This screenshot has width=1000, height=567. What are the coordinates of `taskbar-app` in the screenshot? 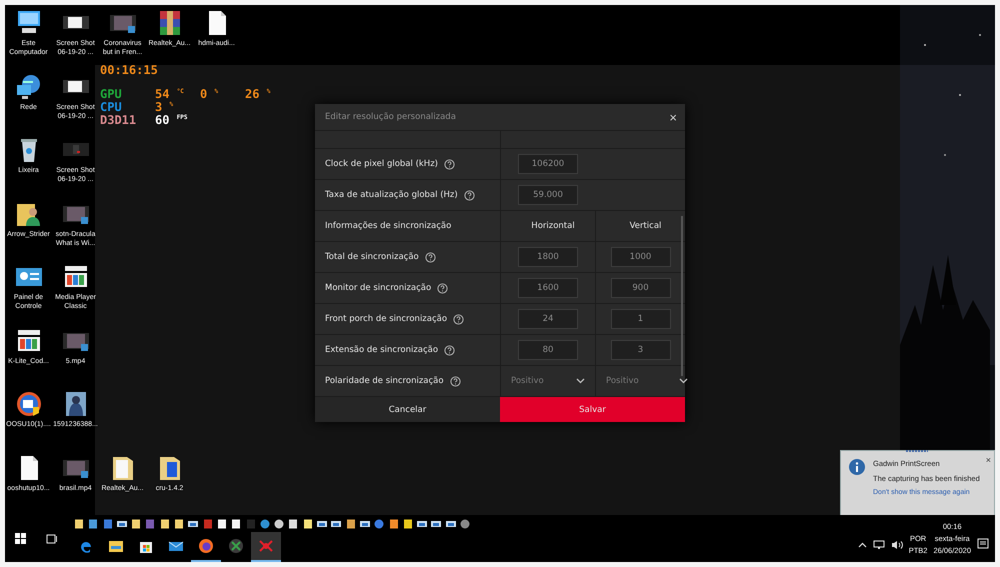 It's located at (266, 547).